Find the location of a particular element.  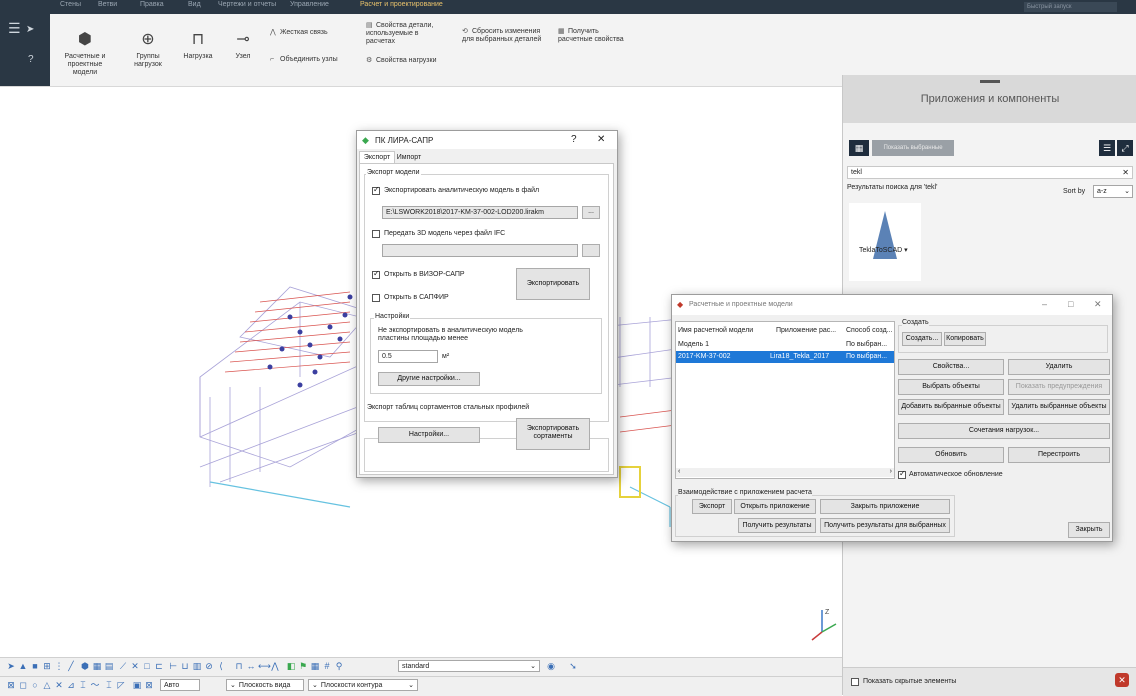

snap-u-icon: ⊔ is located at coordinates (185, 666).